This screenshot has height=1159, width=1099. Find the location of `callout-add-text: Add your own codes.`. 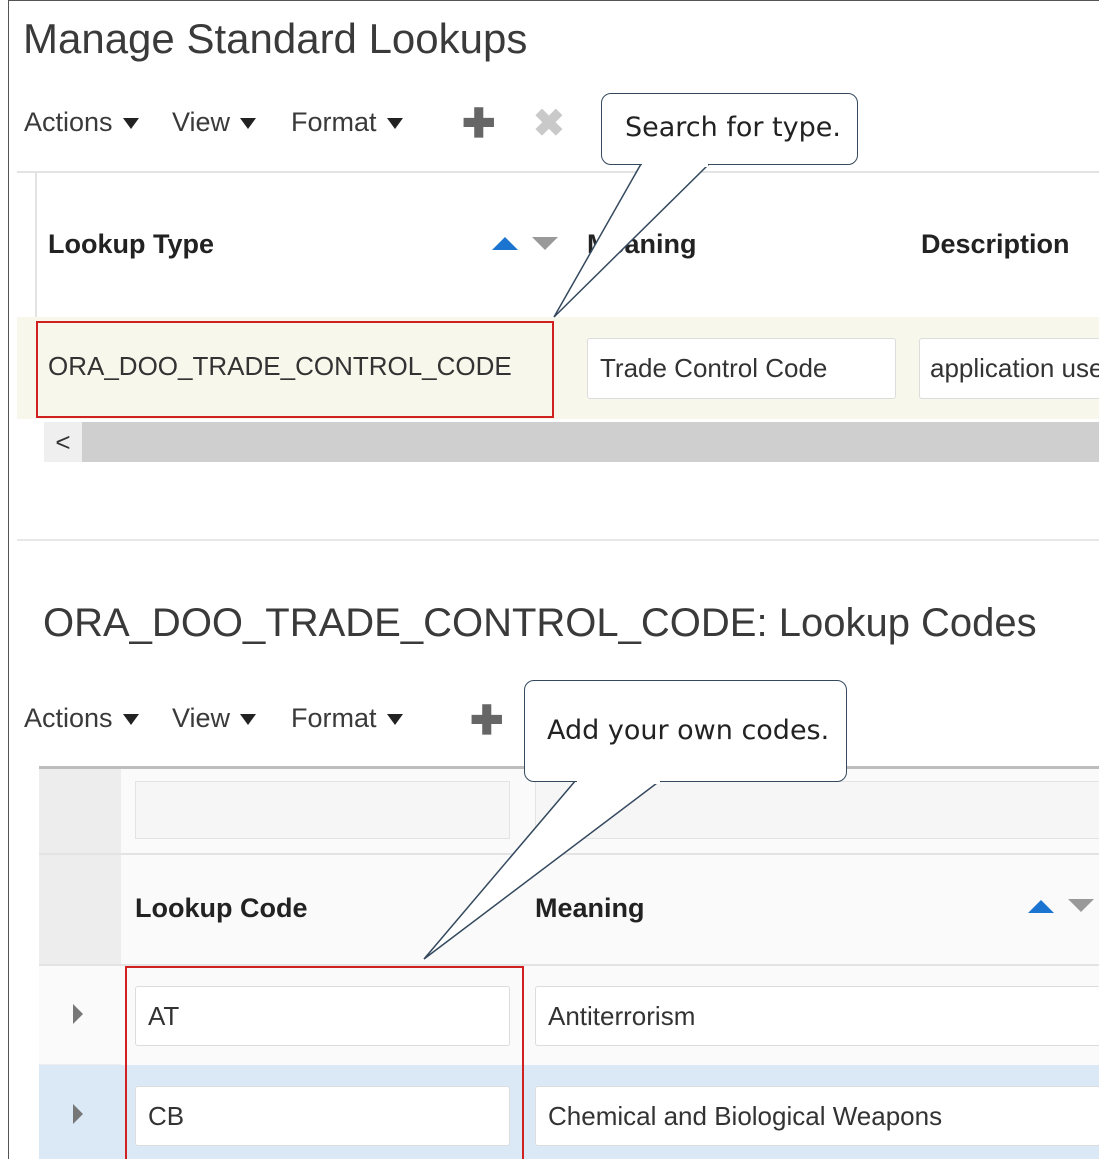

callout-add-text: Add your own codes. is located at coordinates (688, 730).